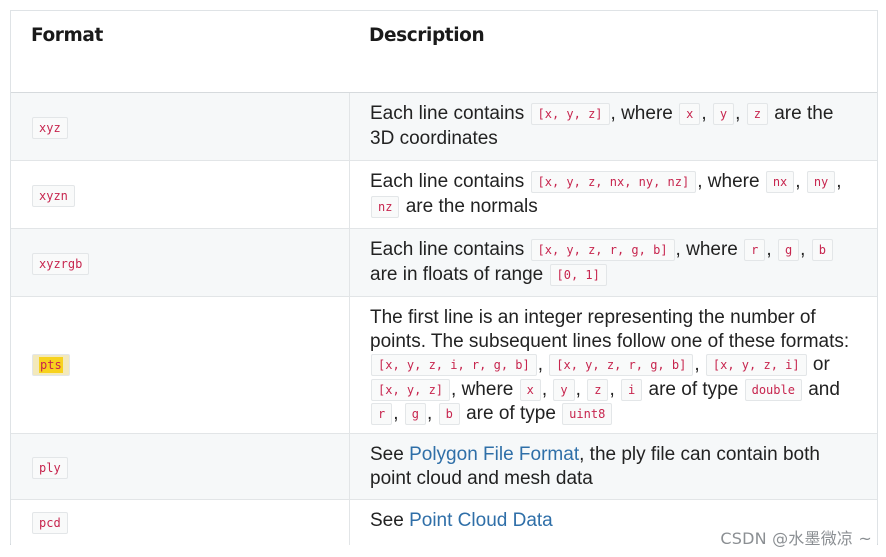 The height and width of the screenshot is (557, 886). What do you see at coordinates (50, 128) in the screenshot?
I see `format-code: xyz` at bounding box center [50, 128].